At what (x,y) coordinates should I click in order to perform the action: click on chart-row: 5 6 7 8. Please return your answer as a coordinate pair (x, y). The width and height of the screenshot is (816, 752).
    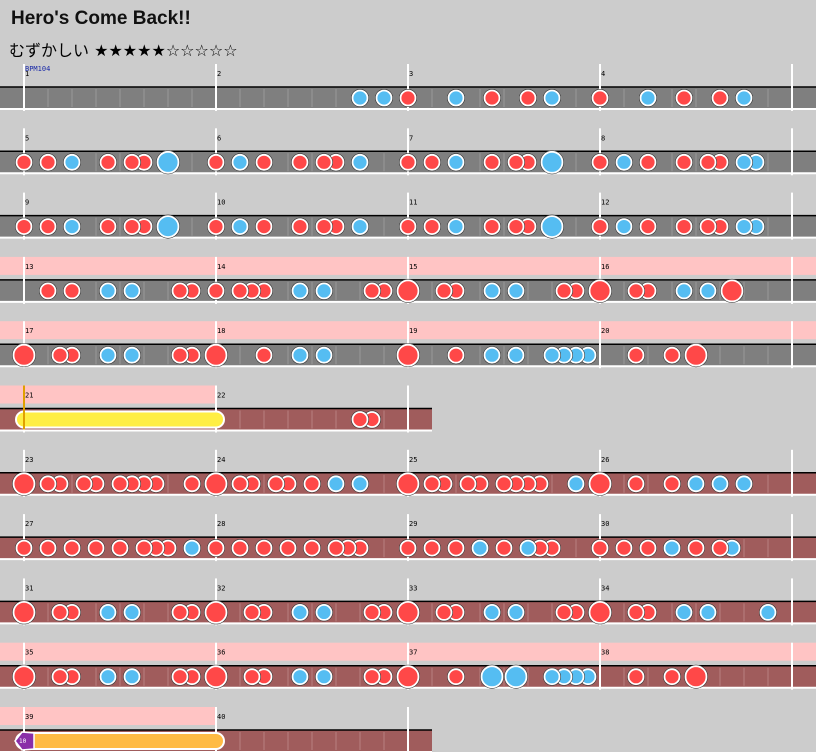
    Looking at the image, I should click on (408, 152).